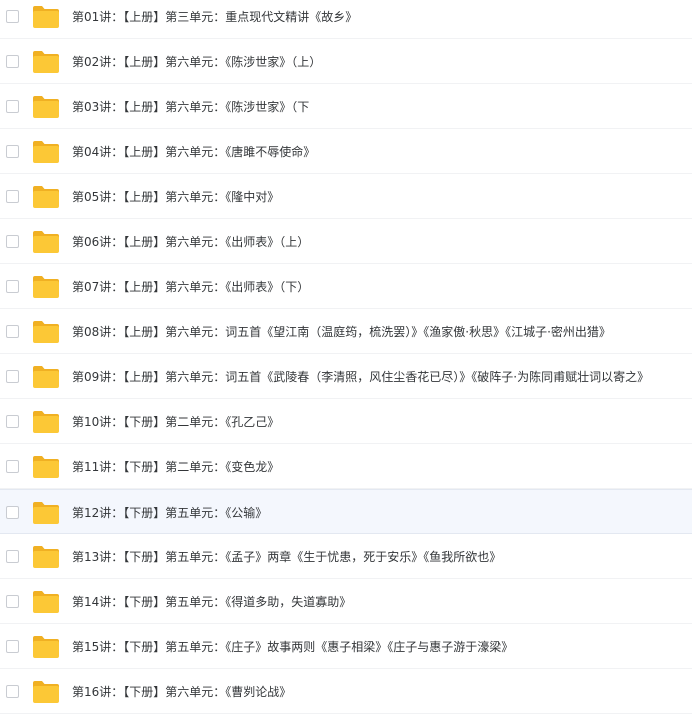 The image size is (692, 717). I want to click on file-row: 第12讲：【下册】第五单元：《公输》, so click(346, 511).